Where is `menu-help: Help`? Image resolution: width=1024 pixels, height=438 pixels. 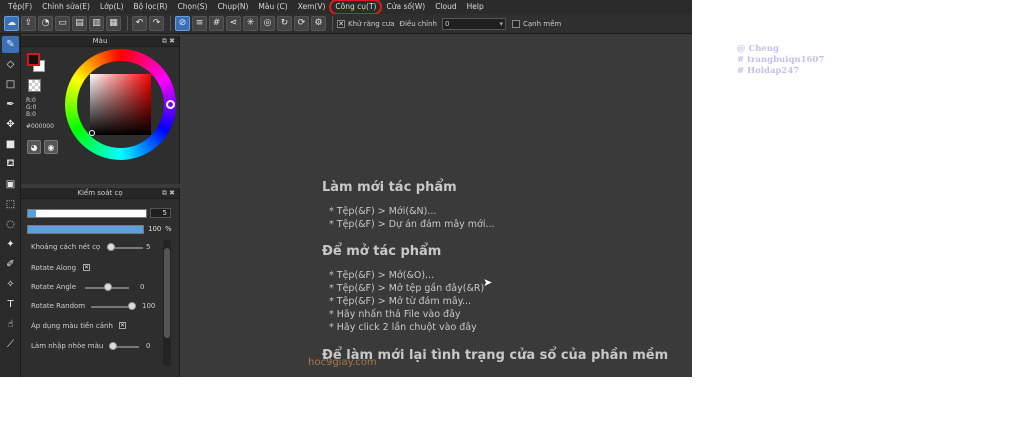
menu-help: Help is located at coordinates (475, 7).